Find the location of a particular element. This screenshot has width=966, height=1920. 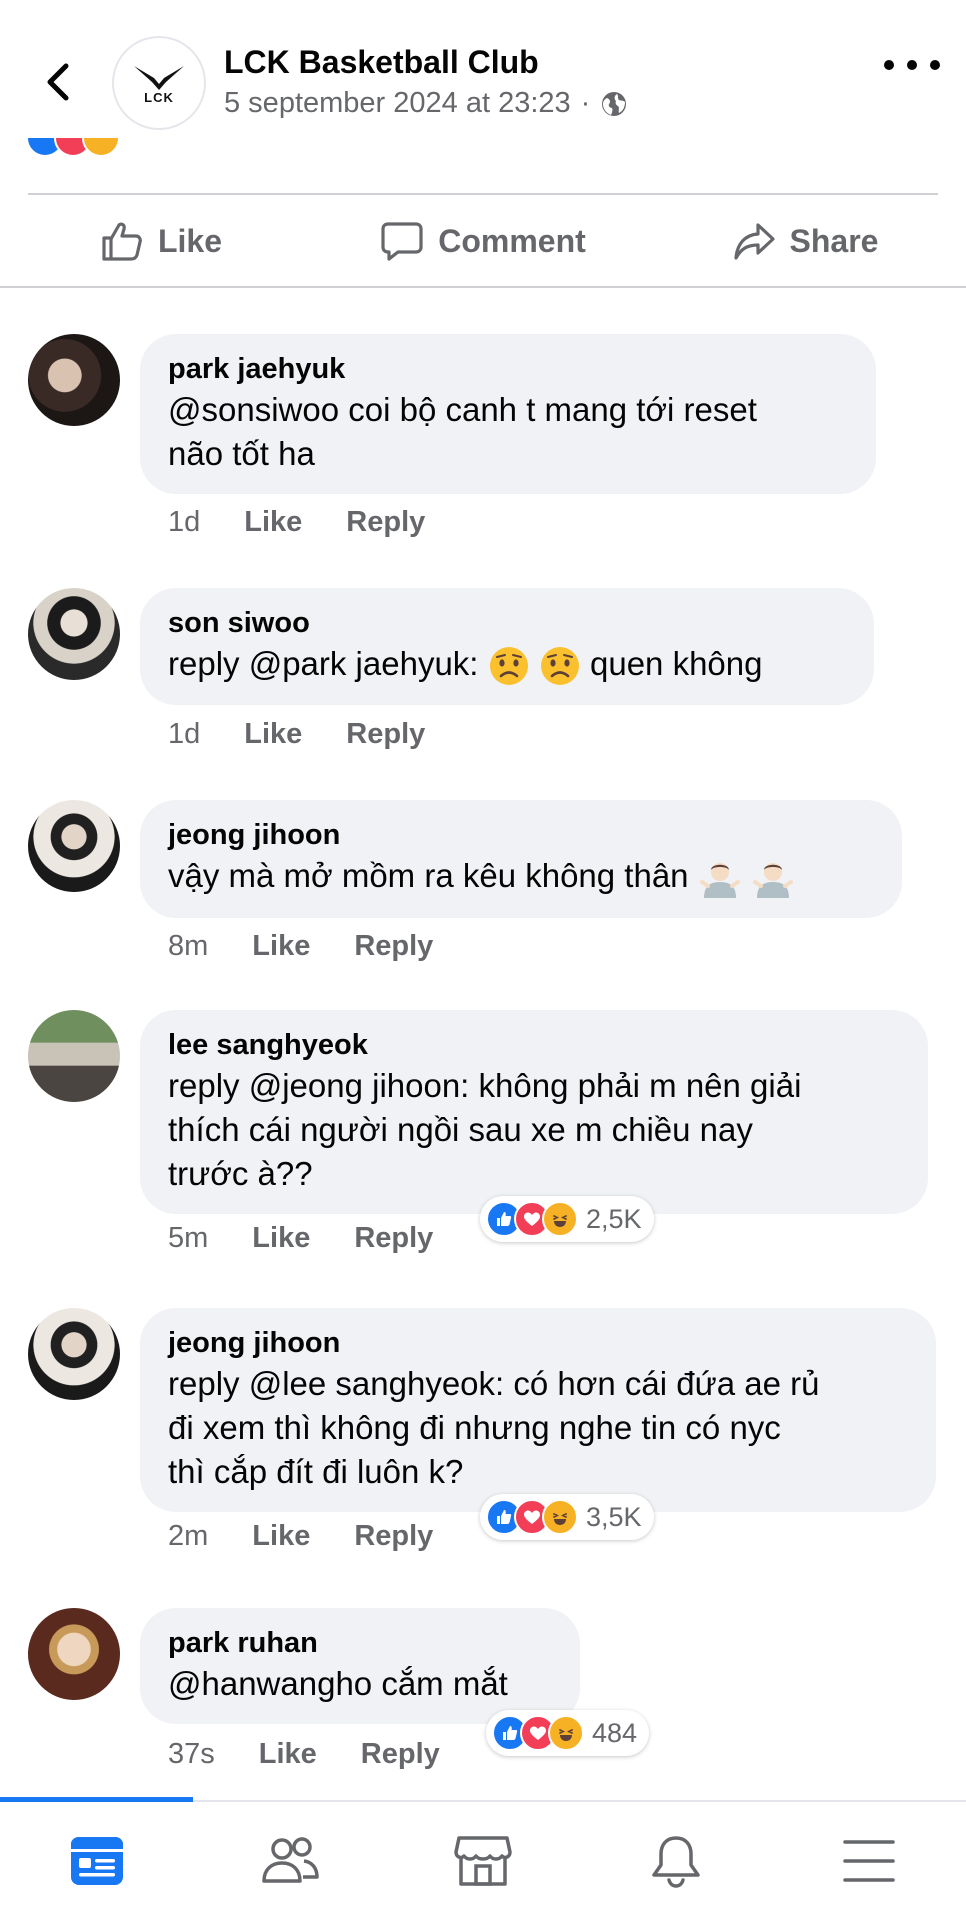

comment-text-line: trước à?? is located at coordinates (240, 1173).